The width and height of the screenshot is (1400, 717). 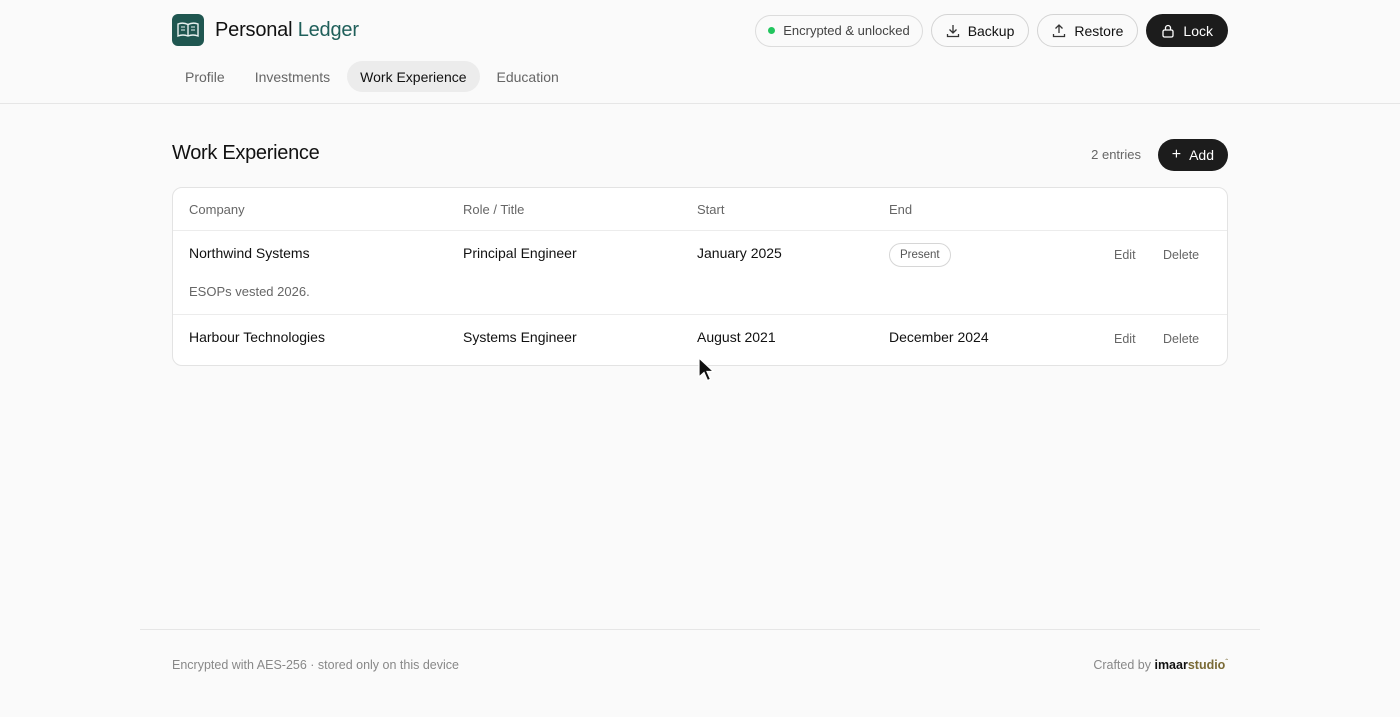 What do you see at coordinates (494, 209) in the screenshot?
I see `column-header-role: Role / Title` at bounding box center [494, 209].